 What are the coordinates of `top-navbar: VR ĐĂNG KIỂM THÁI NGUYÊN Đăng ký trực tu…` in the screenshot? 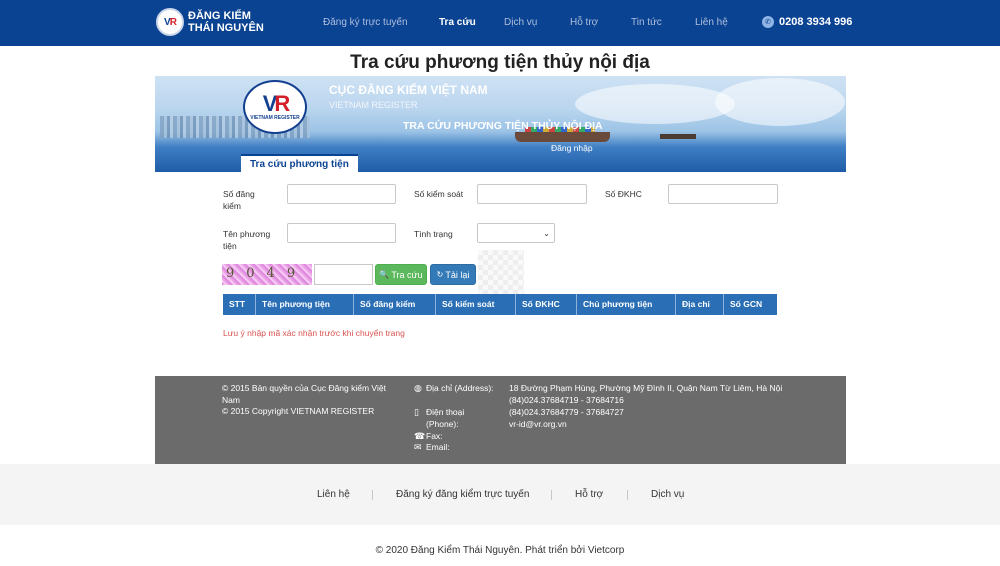 It's located at (500, 23).